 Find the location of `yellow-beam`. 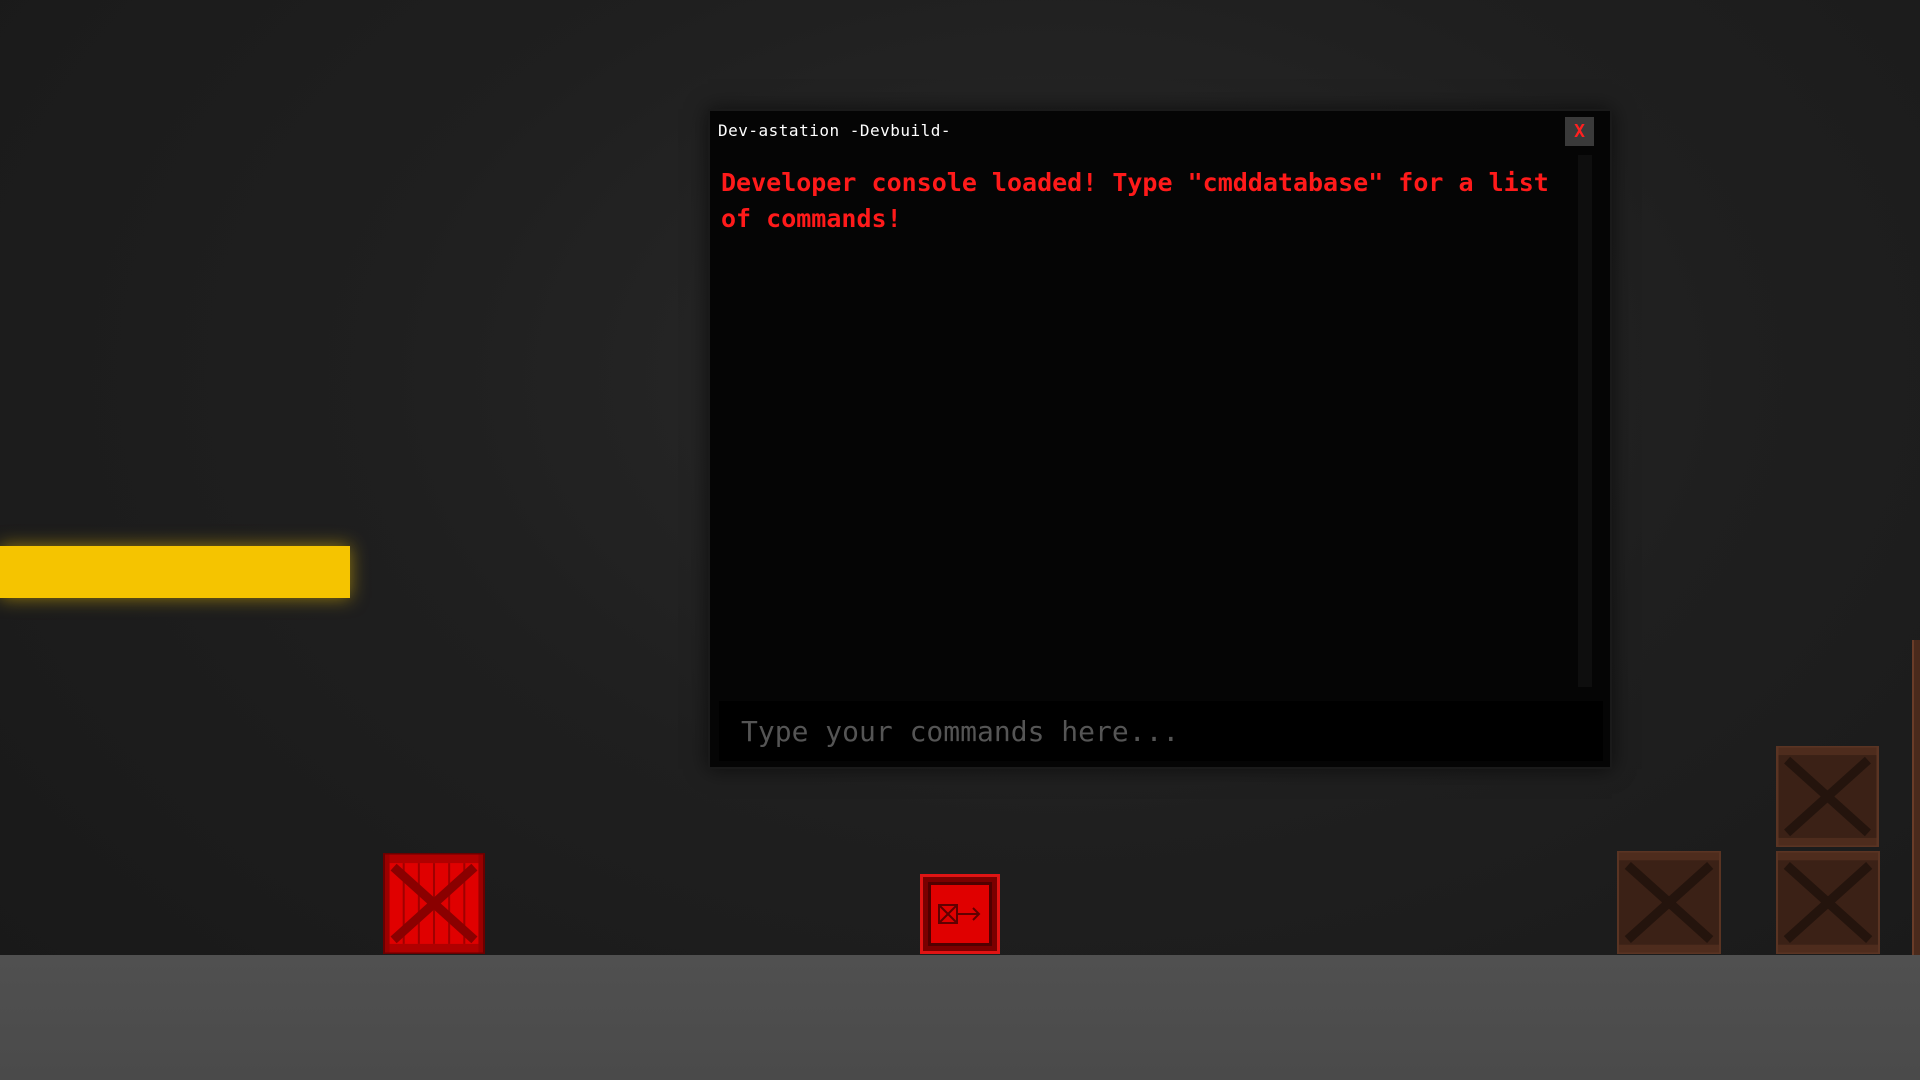

yellow-beam is located at coordinates (175, 572).